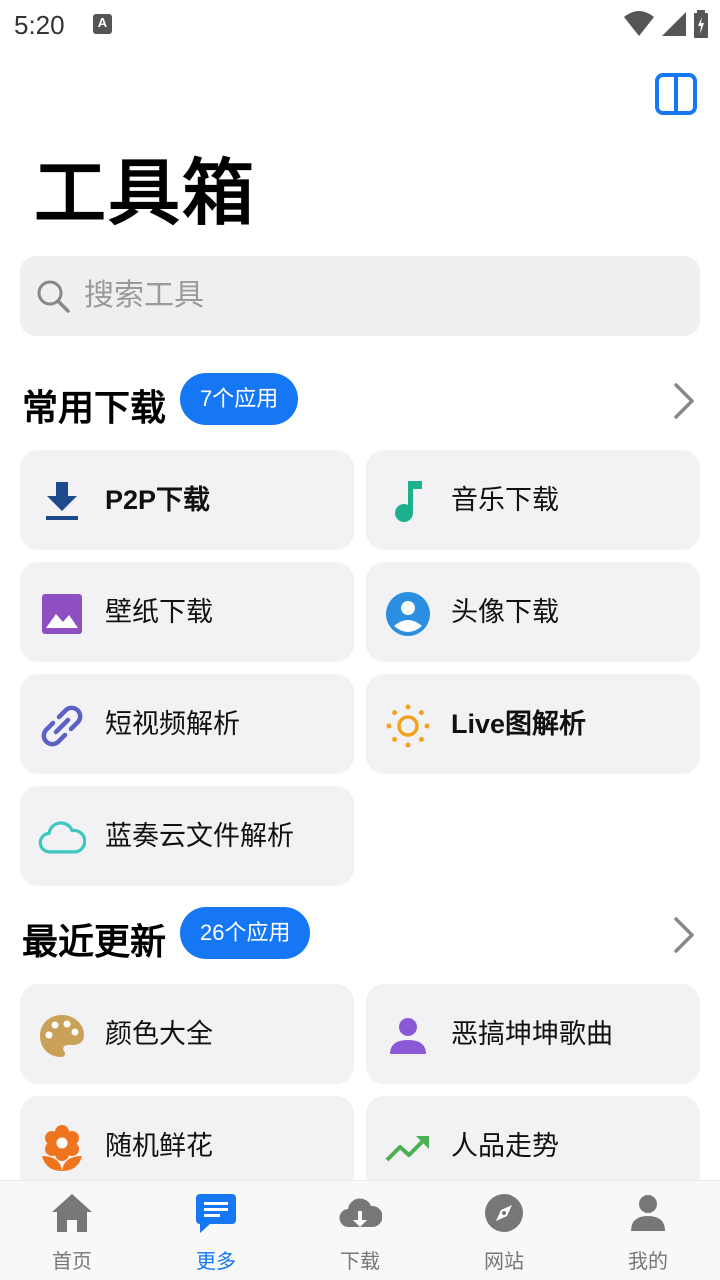 This screenshot has width=720, height=1280. What do you see at coordinates (53, 296) in the screenshot?
I see `search-icon` at bounding box center [53, 296].